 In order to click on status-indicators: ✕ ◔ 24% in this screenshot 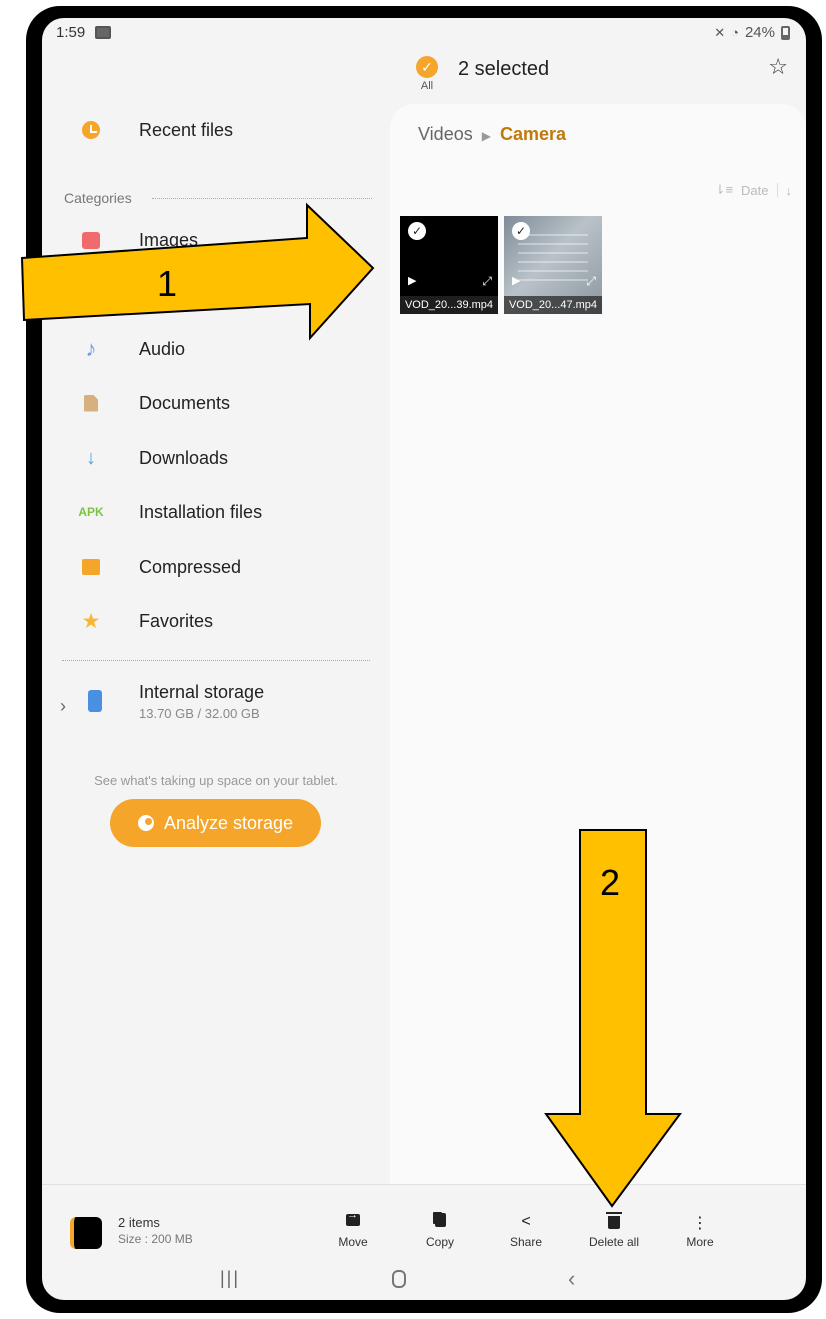, I will do `click(752, 32)`.